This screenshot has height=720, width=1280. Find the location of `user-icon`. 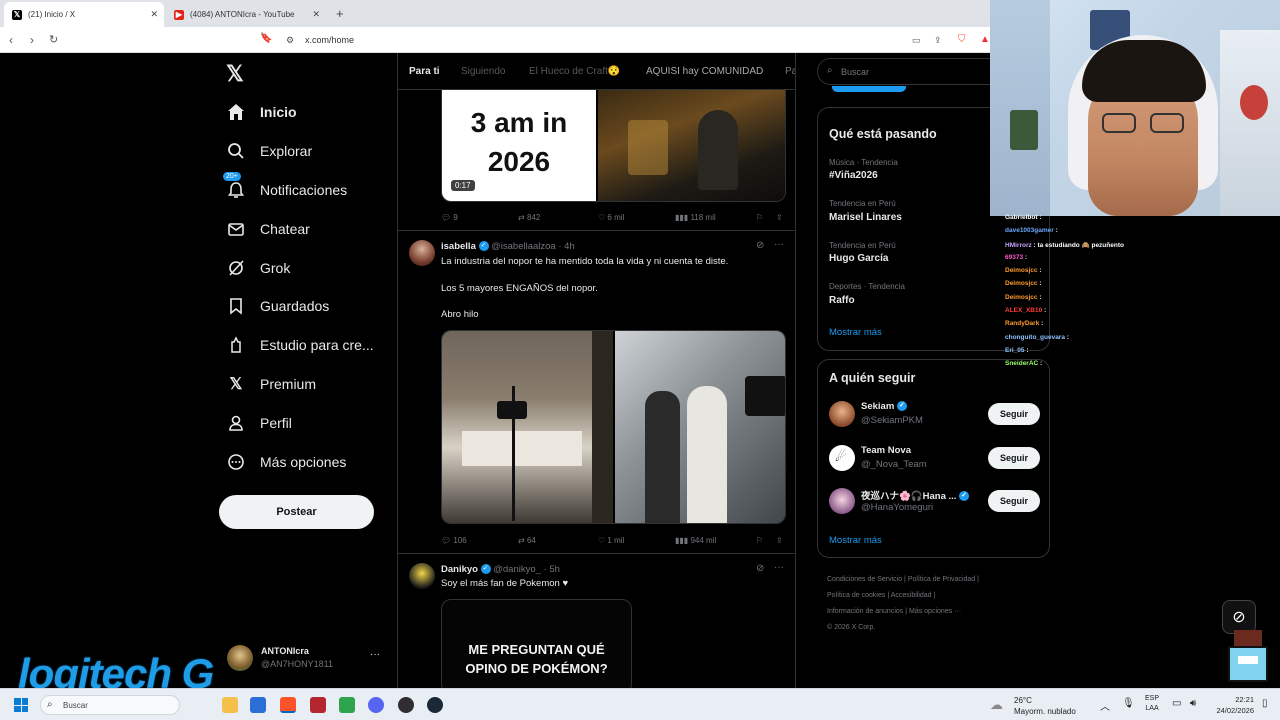

user-icon is located at coordinates (236, 423).